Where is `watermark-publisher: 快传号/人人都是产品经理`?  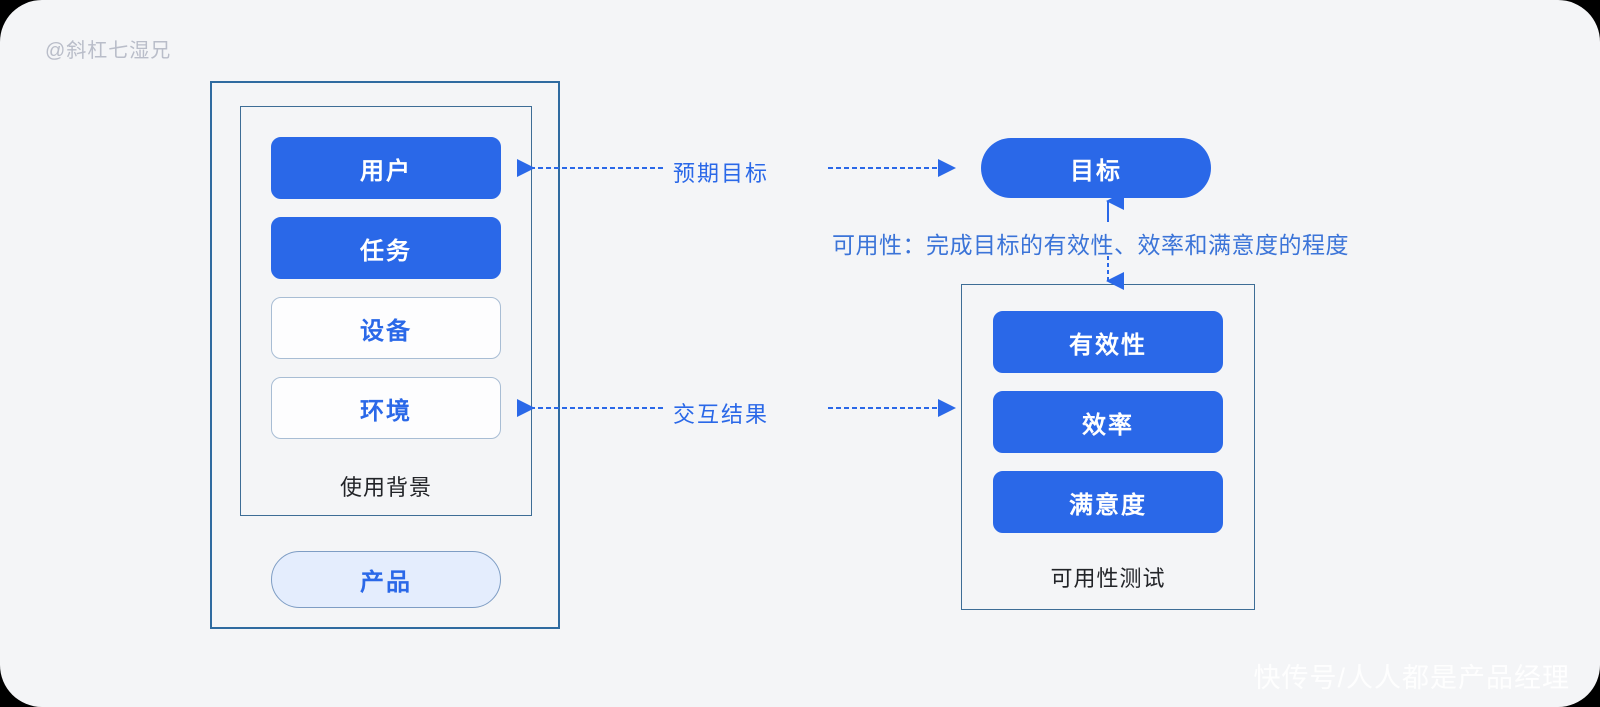 watermark-publisher: 快传号/人人都是产品经理 is located at coordinates (1411, 678).